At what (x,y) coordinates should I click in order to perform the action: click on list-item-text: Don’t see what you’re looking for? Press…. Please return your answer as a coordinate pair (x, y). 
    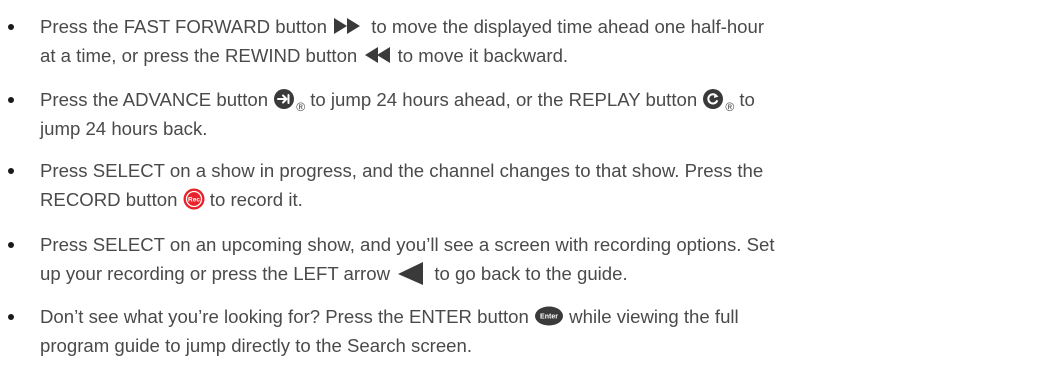
    Looking at the image, I should click on (540, 331).